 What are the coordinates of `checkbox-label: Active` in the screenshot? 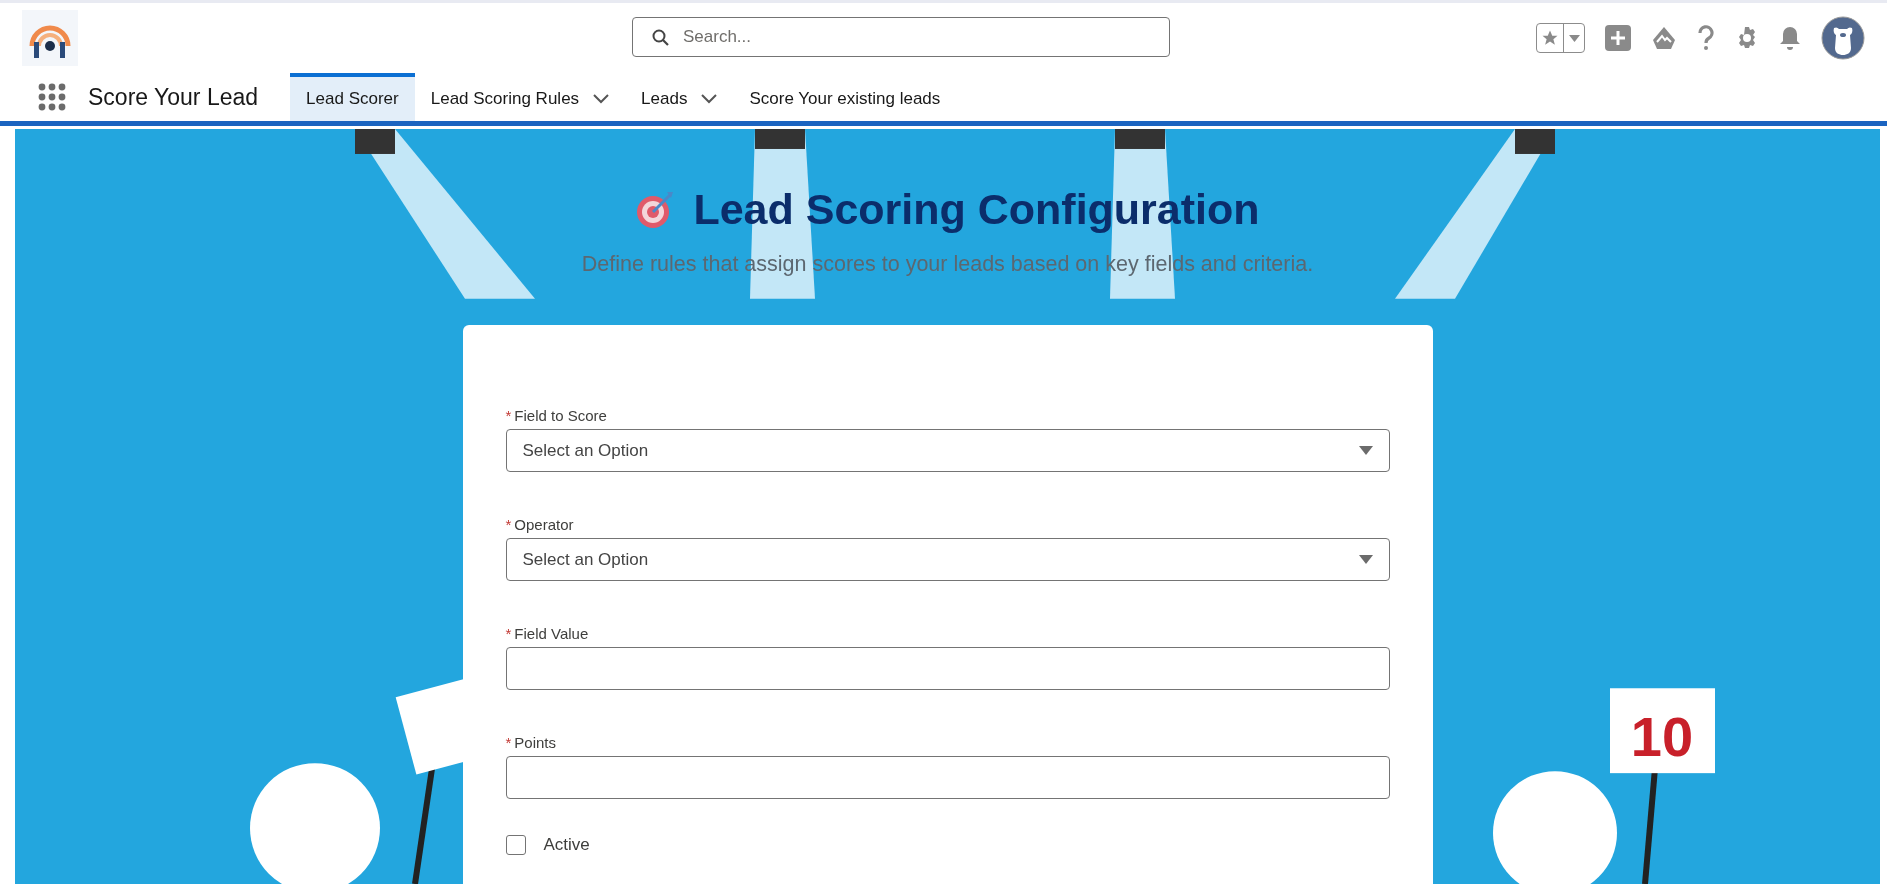 It's located at (566, 845).